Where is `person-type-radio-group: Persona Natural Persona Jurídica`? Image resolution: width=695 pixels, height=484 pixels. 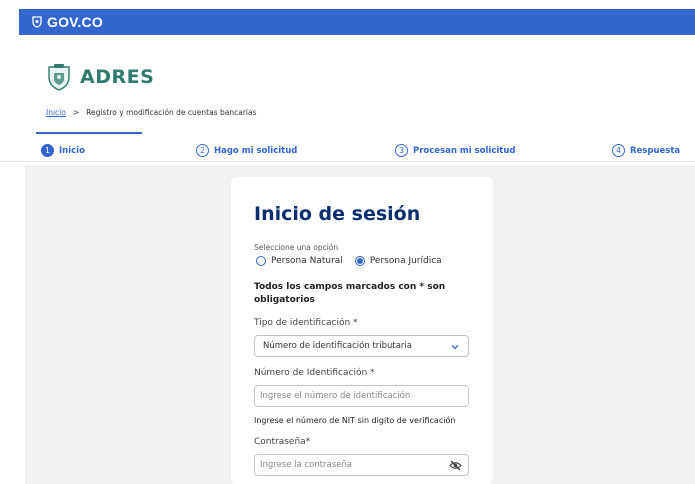
person-type-radio-group: Persona Natural Persona Jurídica is located at coordinates (349, 261).